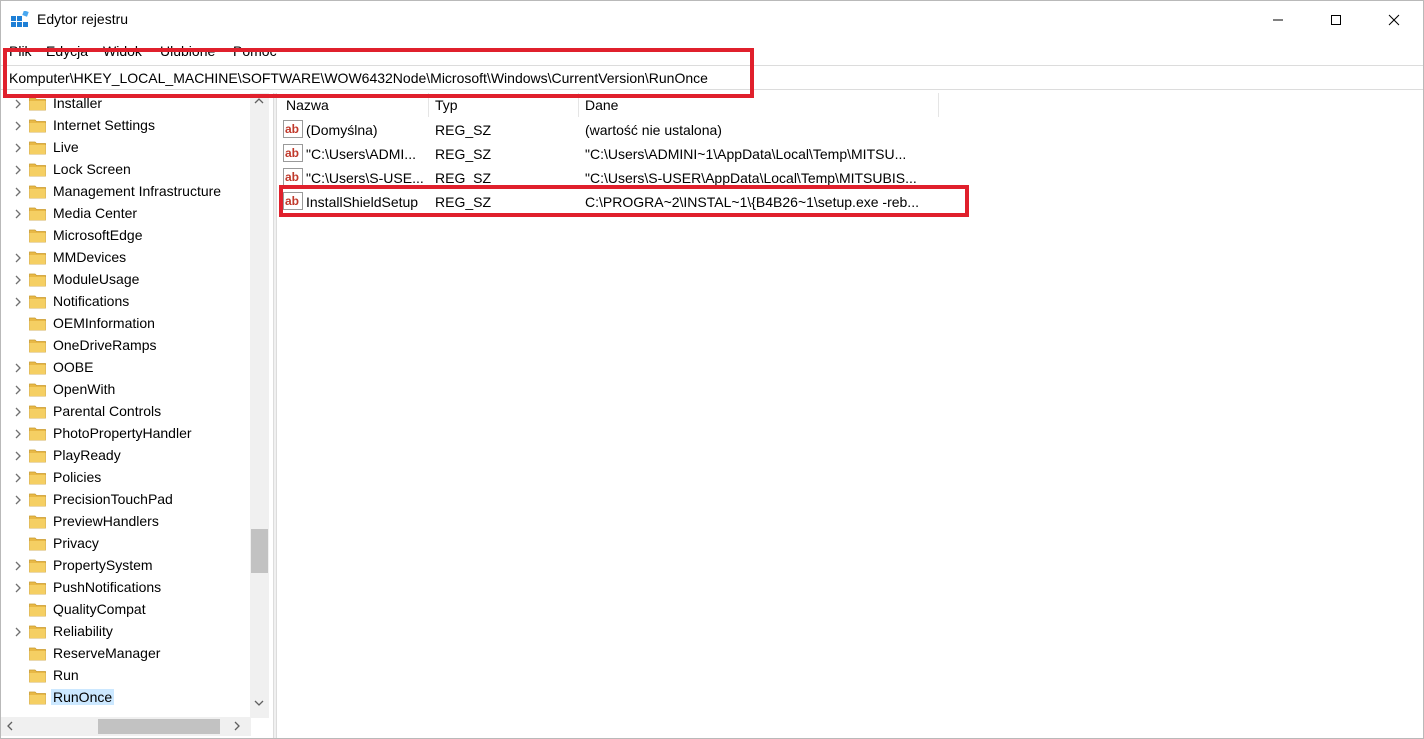 The width and height of the screenshot is (1424, 739). What do you see at coordinates (103, 565) in the screenshot?
I see `tree-item-label: PropertySystem` at bounding box center [103, 565].